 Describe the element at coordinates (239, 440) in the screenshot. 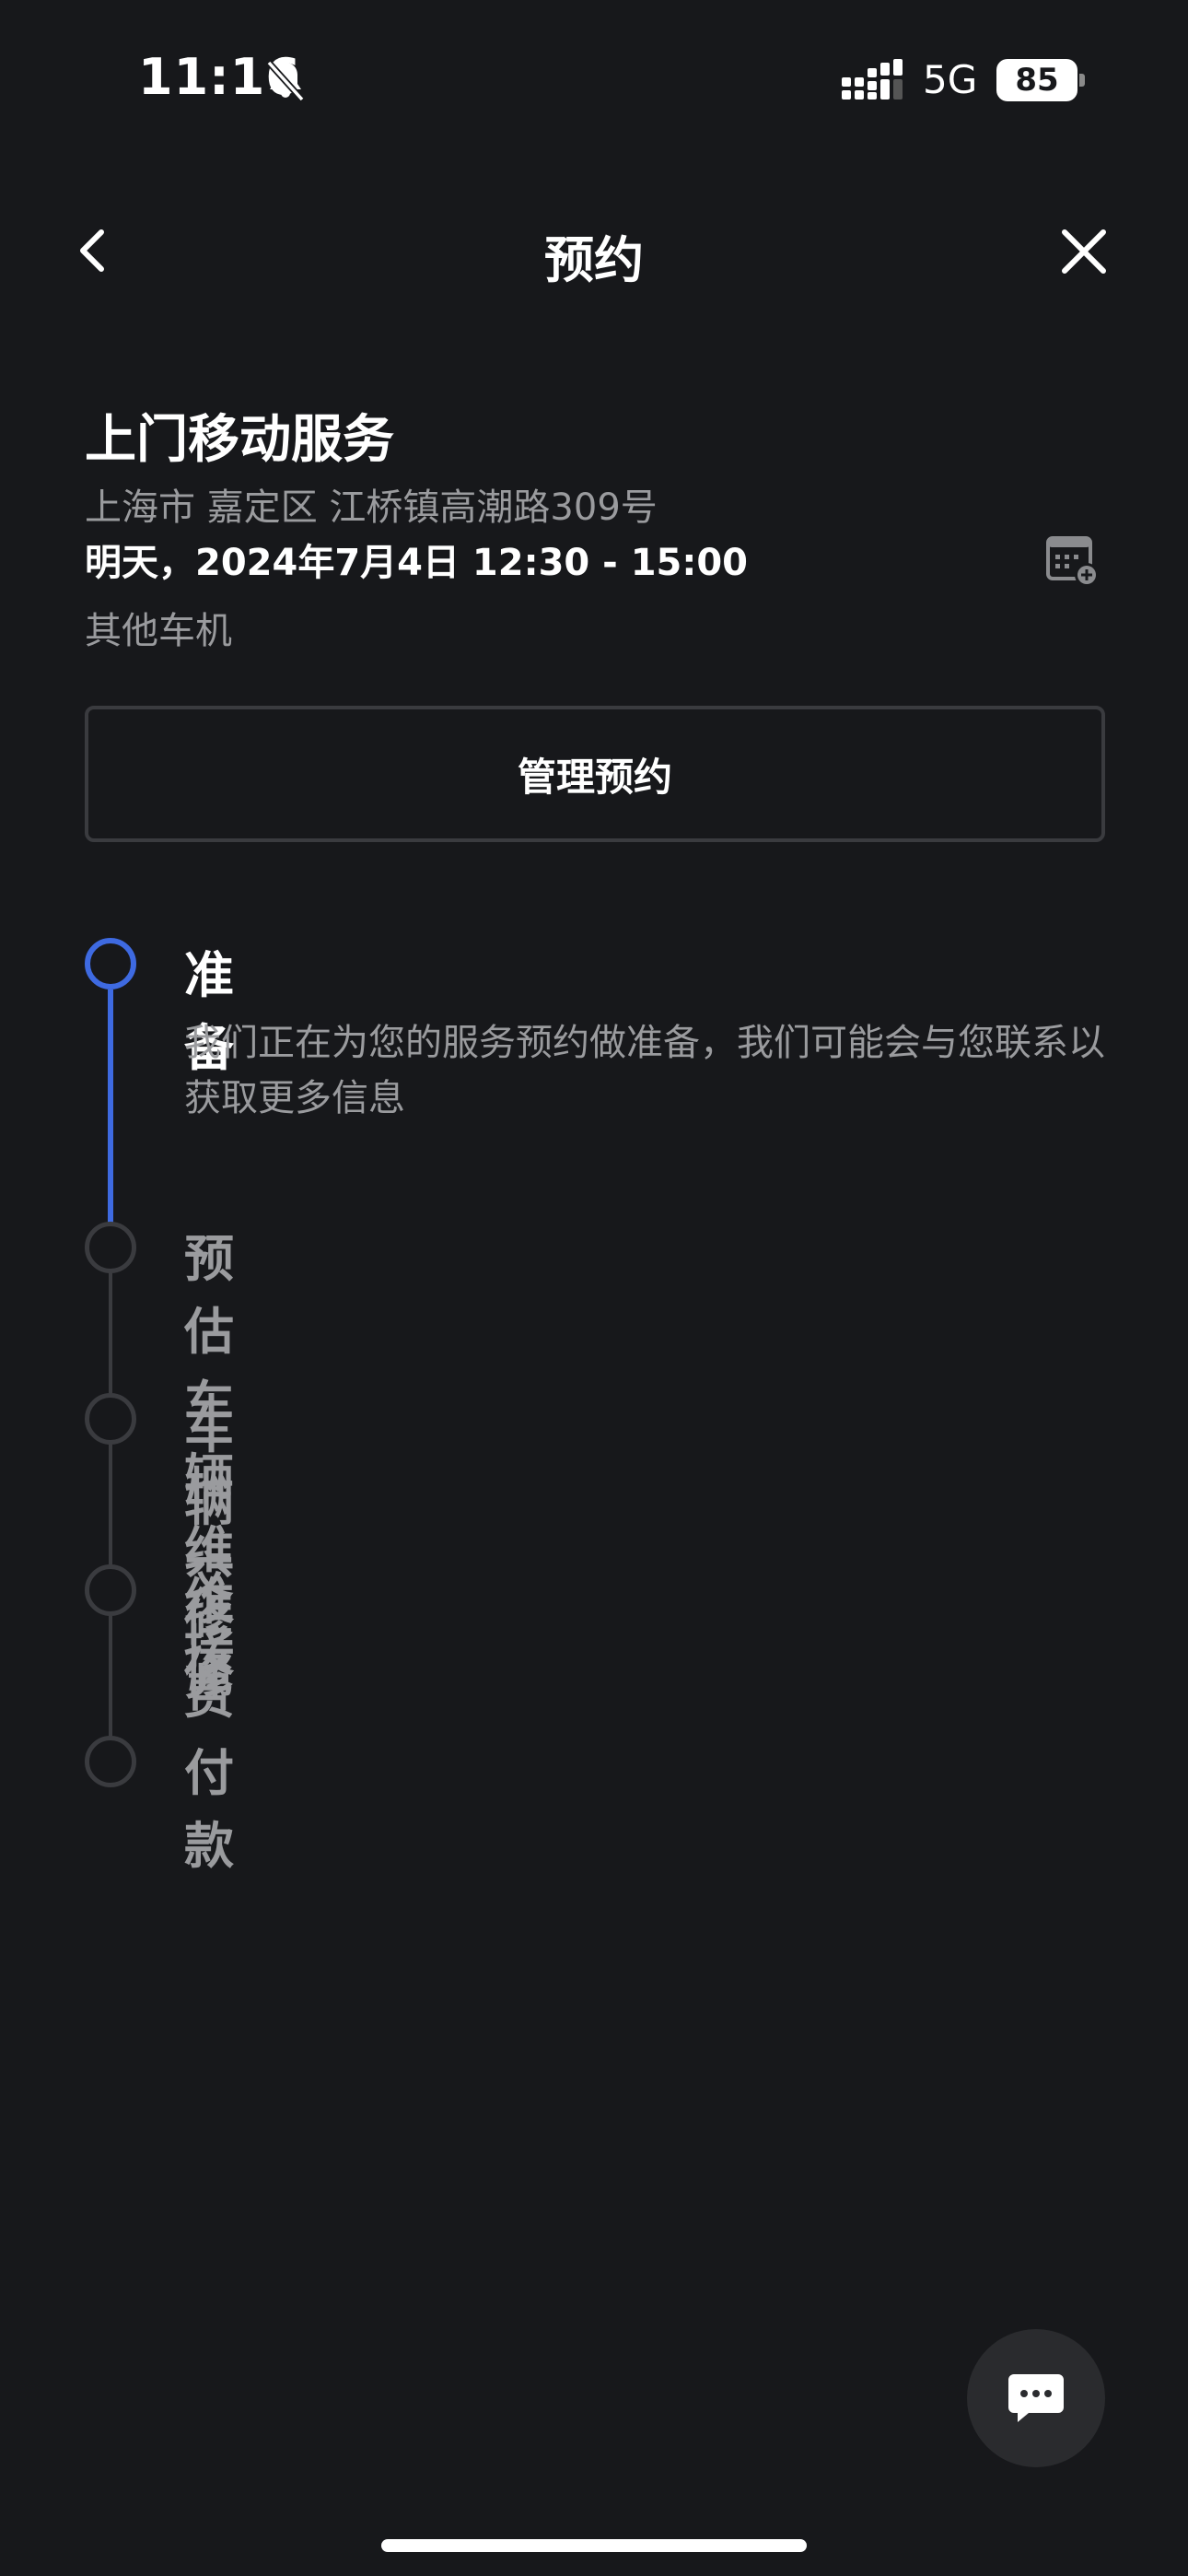

I see `service-title: 上门移动服务` at that location.